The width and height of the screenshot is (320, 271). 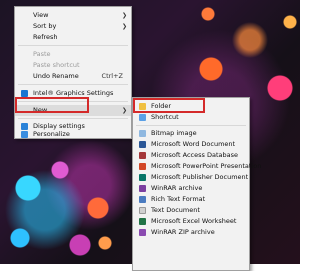 I want to click on submenu-item-word: Microsoft Word Document, so click(x=191, y=144).